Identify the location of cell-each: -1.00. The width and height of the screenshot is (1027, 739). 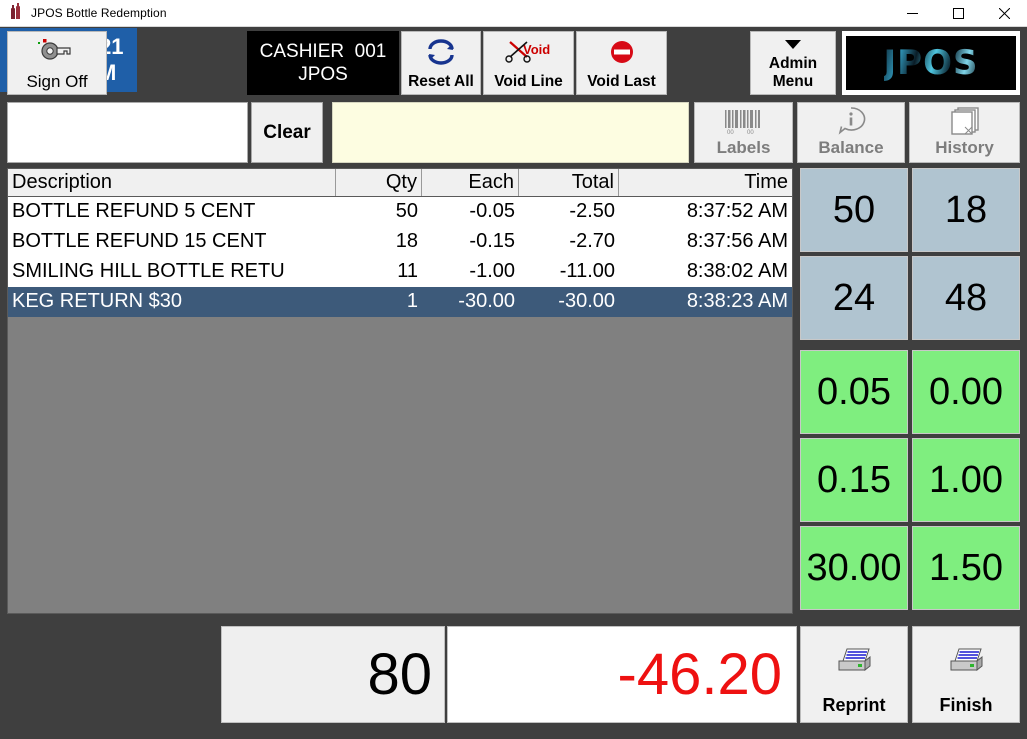
(492, 271).